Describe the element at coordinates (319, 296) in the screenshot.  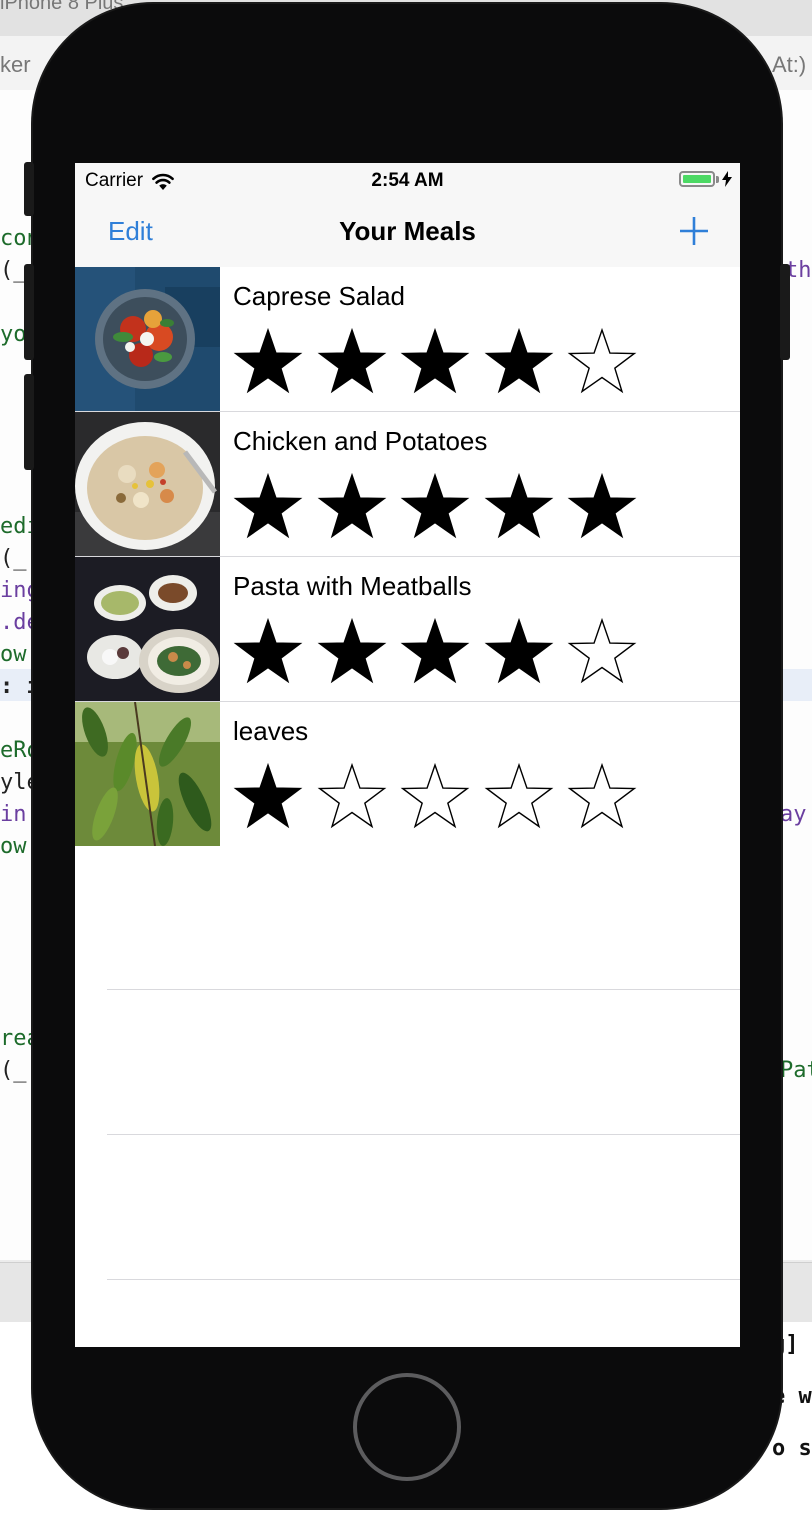
I see `meal-name: Caprese Salad` at that location.